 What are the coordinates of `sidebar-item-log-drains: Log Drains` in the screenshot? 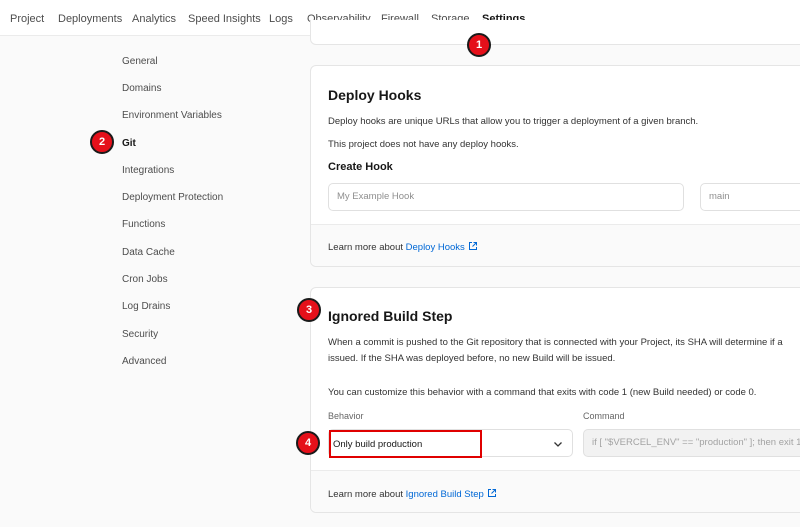 It's located at (146, 306).